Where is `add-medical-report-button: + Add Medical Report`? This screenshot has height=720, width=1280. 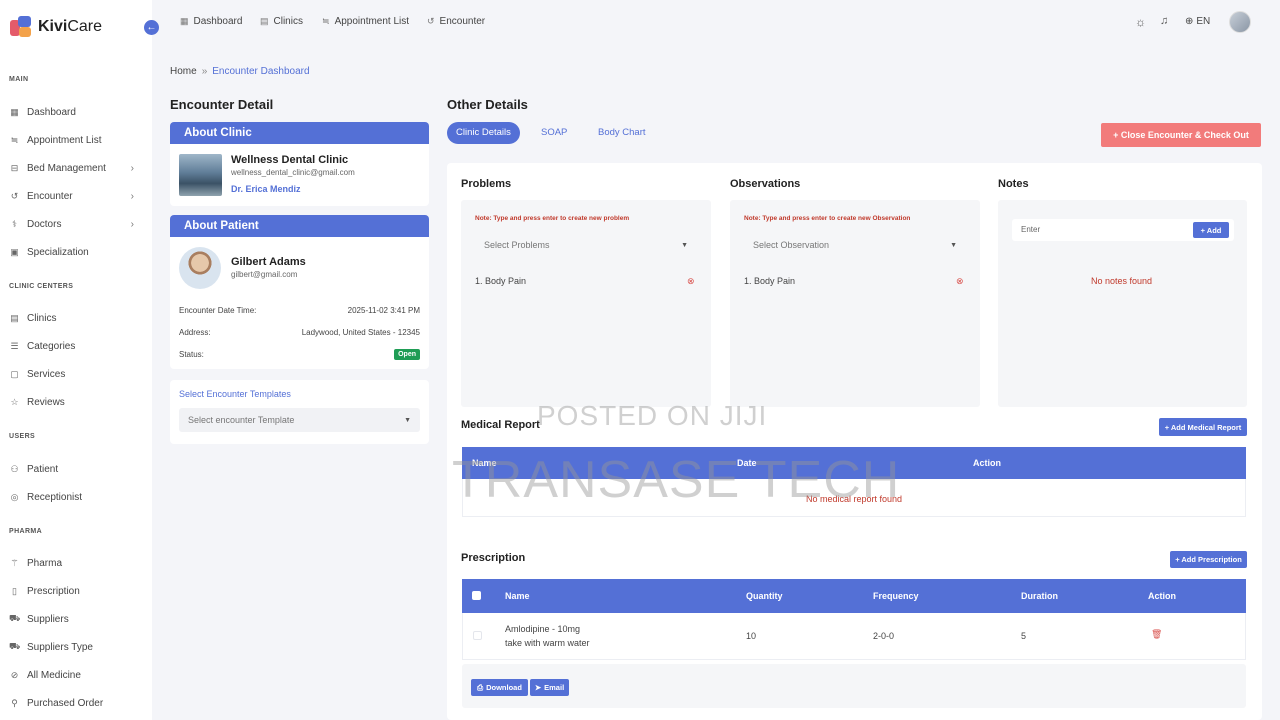 add-medical-report-button: + Add Medical Report is located at coordinates (1203, 427).